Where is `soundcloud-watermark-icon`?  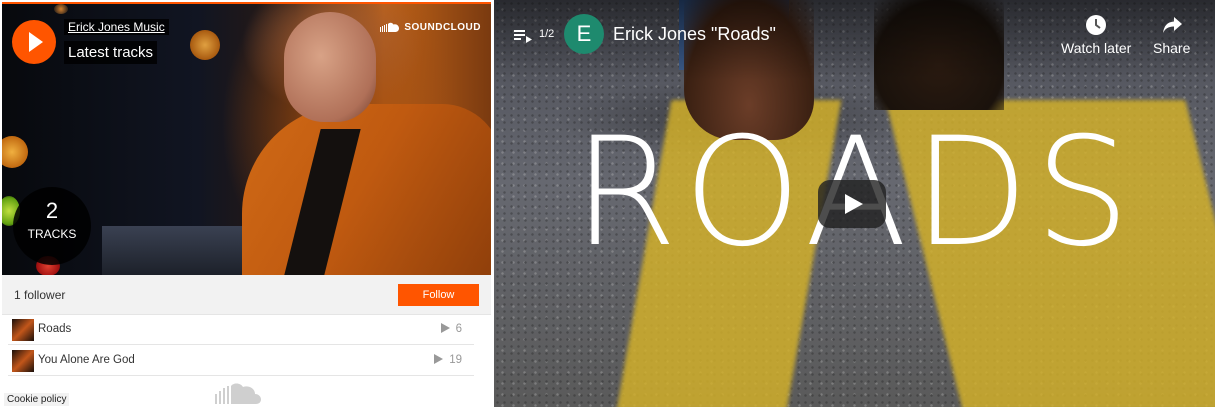
soundcloud-watermark-icon is located at coordinates (238, 393).